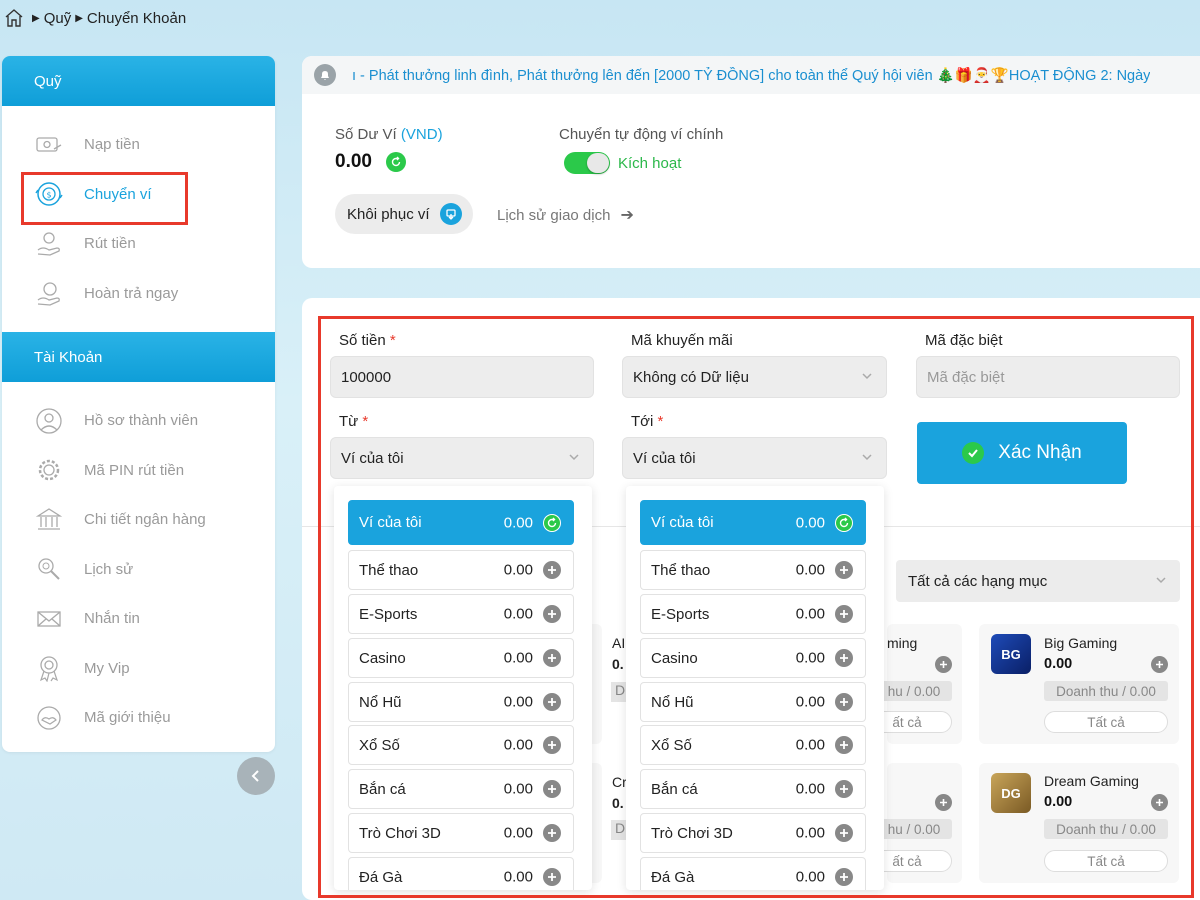  I want to click on from-wallet-select: Ví của tôi, so click(462, 458).